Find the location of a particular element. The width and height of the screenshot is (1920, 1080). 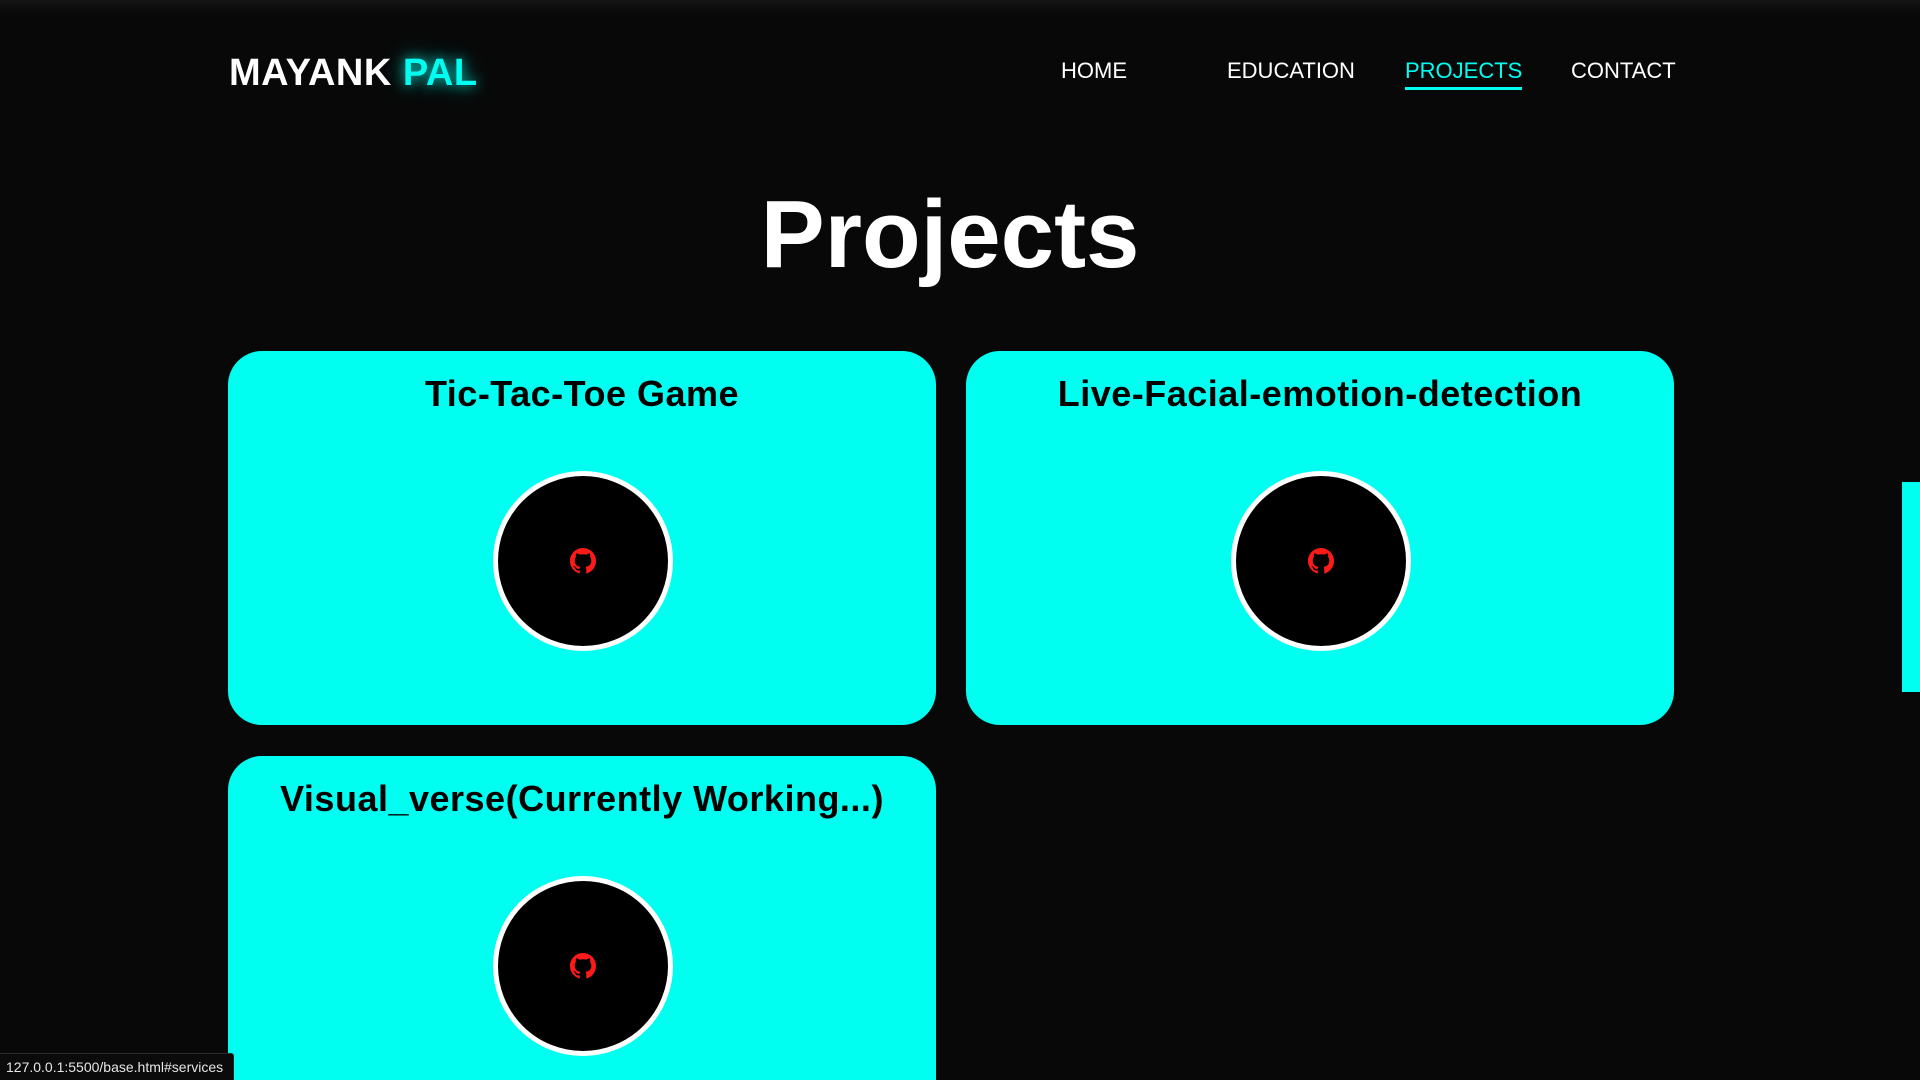

section-title: Projects is located at coordinates (950, 234).